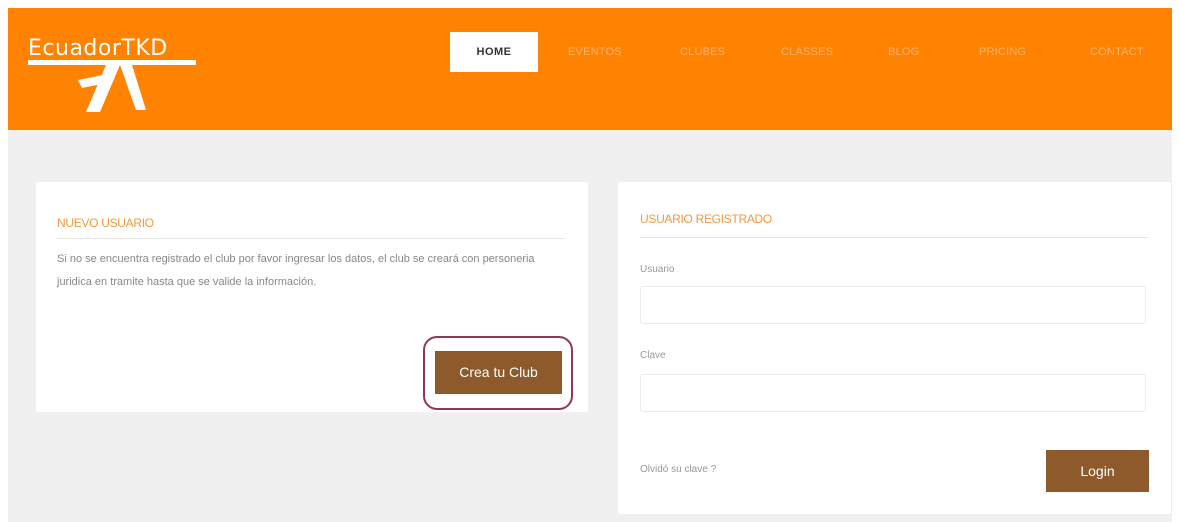 Image resolution: width=1180 pixels, height=522 pixels. Describe the element at coordinates (595, 52) in the screenshot. I see `nav-eventos: EVENTOS` at that location.